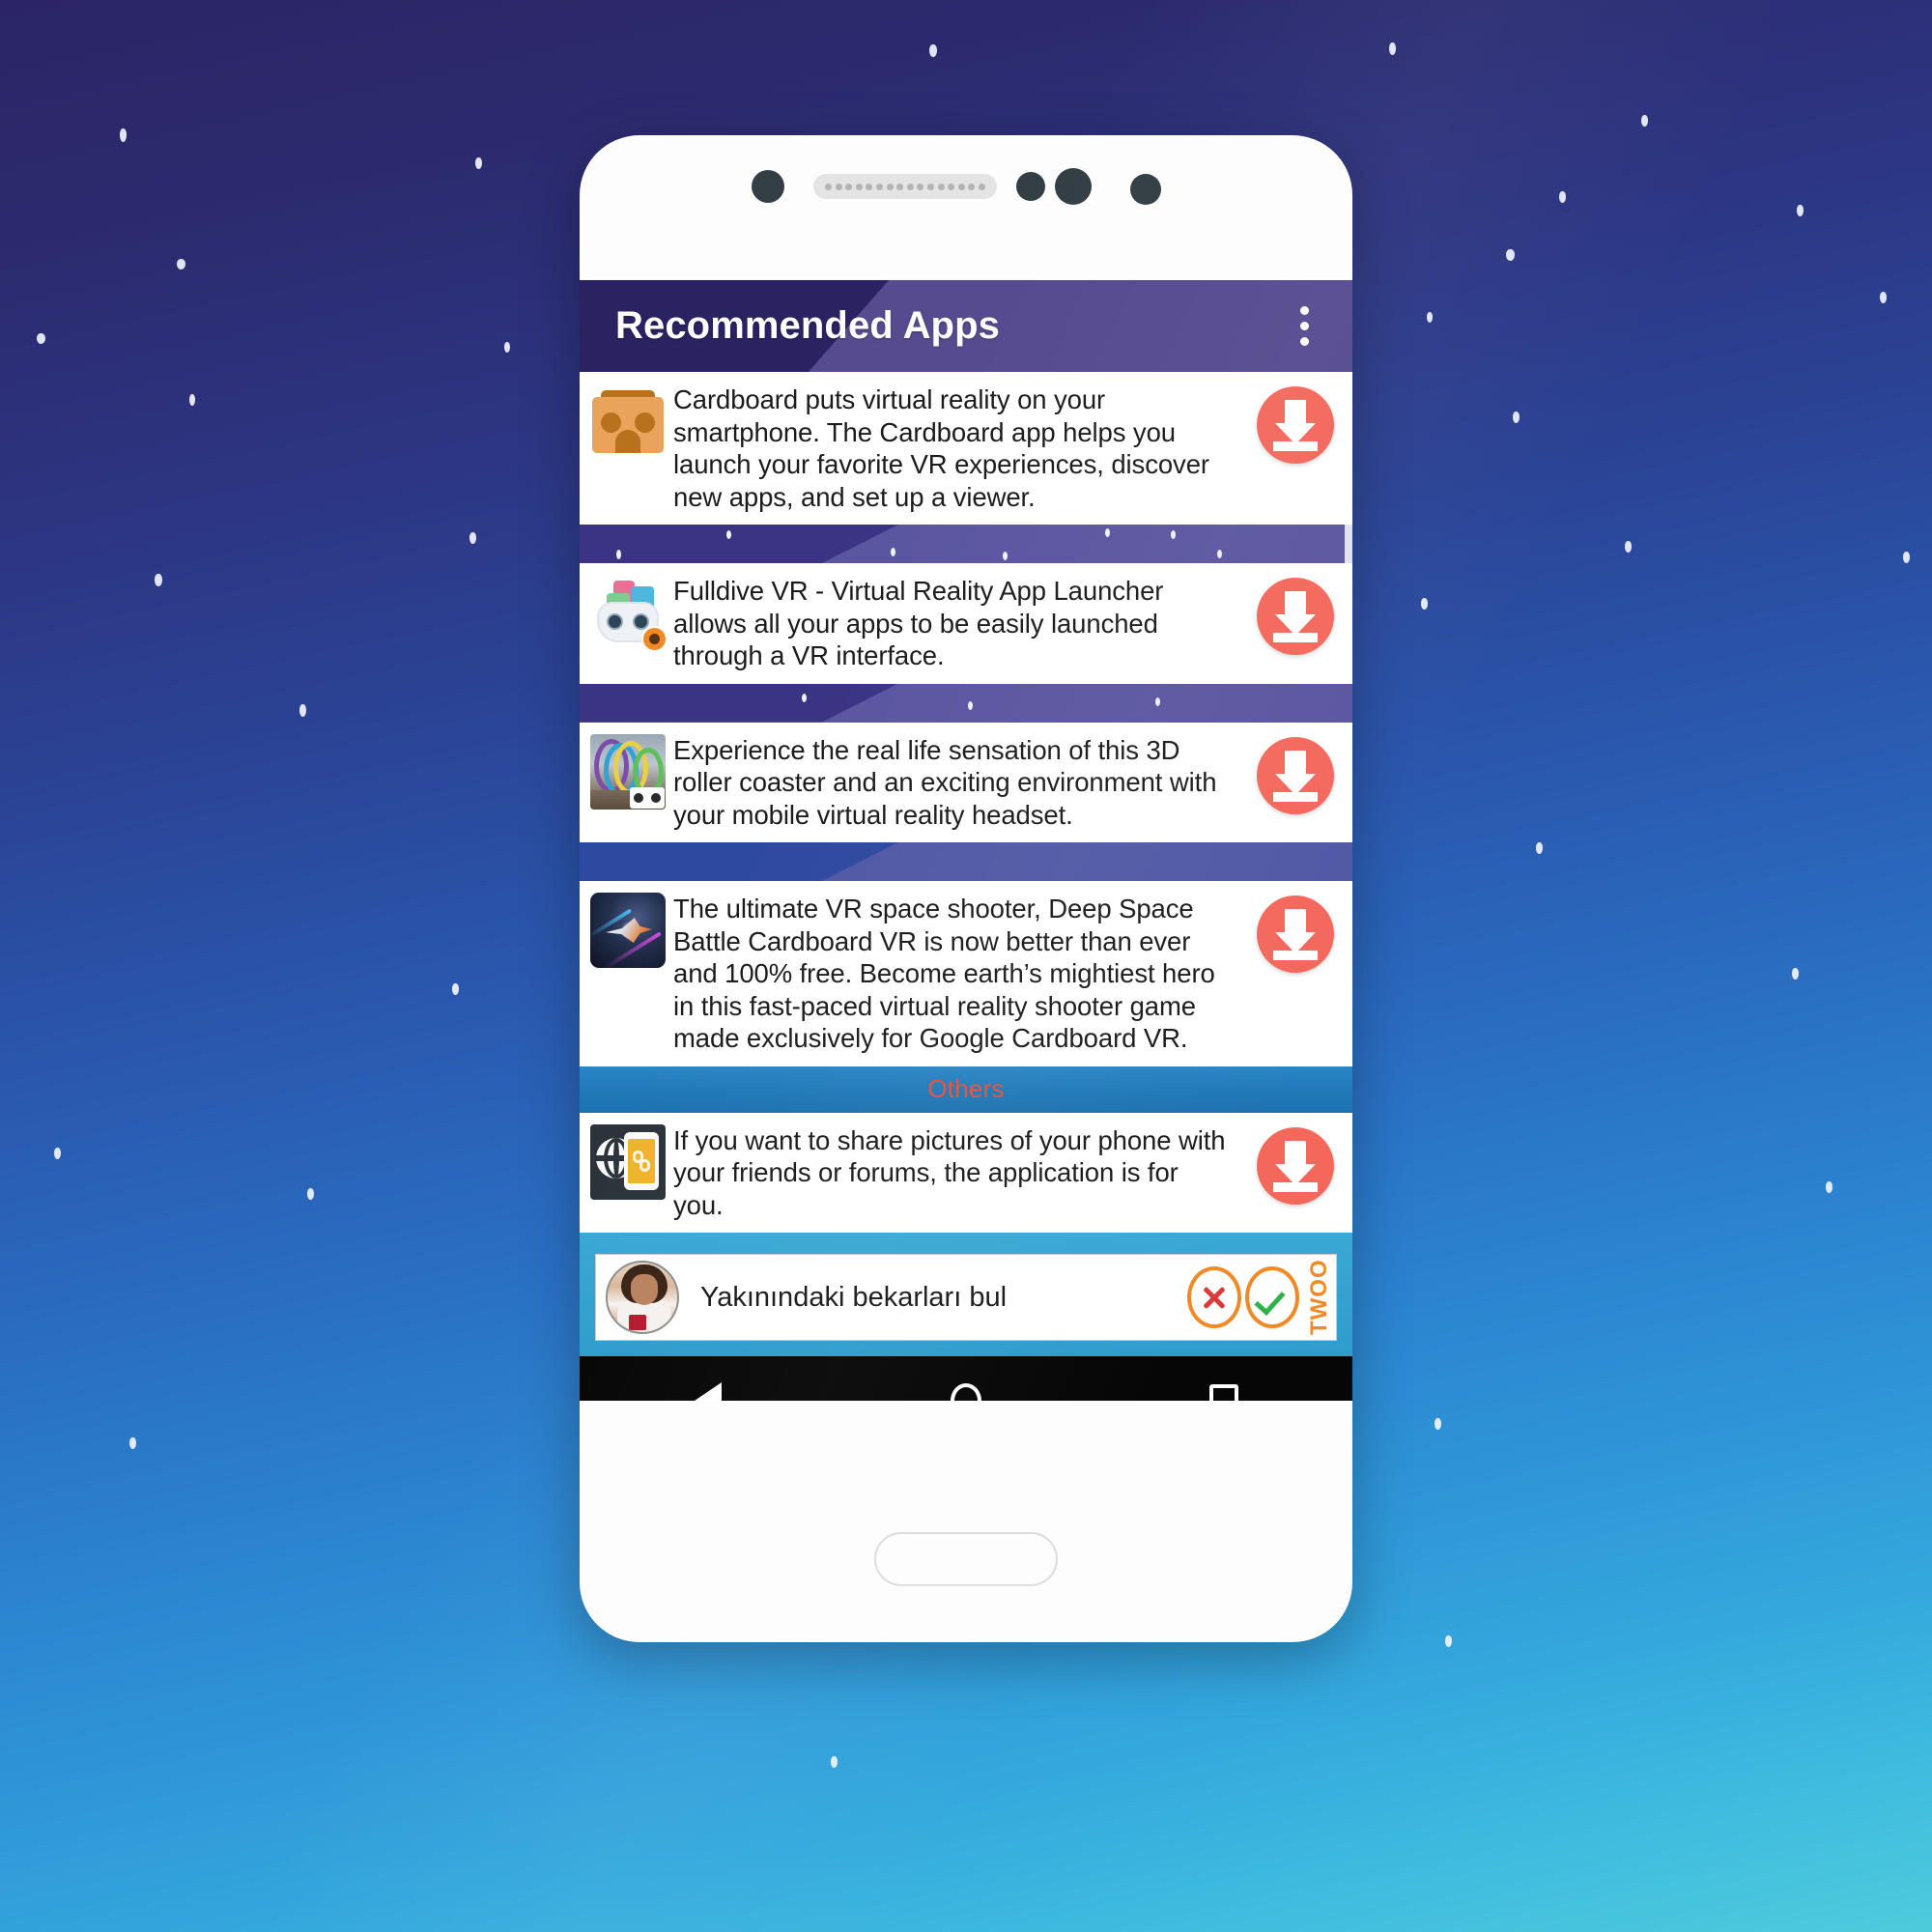 The image size is (1932, 1932). I want to click on section-header-label: Others, so click(966, 1088).